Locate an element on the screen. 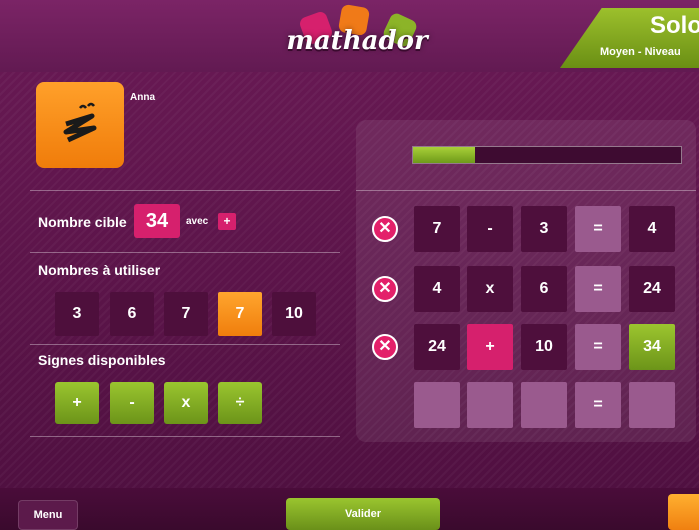  operator is located at coordinates (490, 405).